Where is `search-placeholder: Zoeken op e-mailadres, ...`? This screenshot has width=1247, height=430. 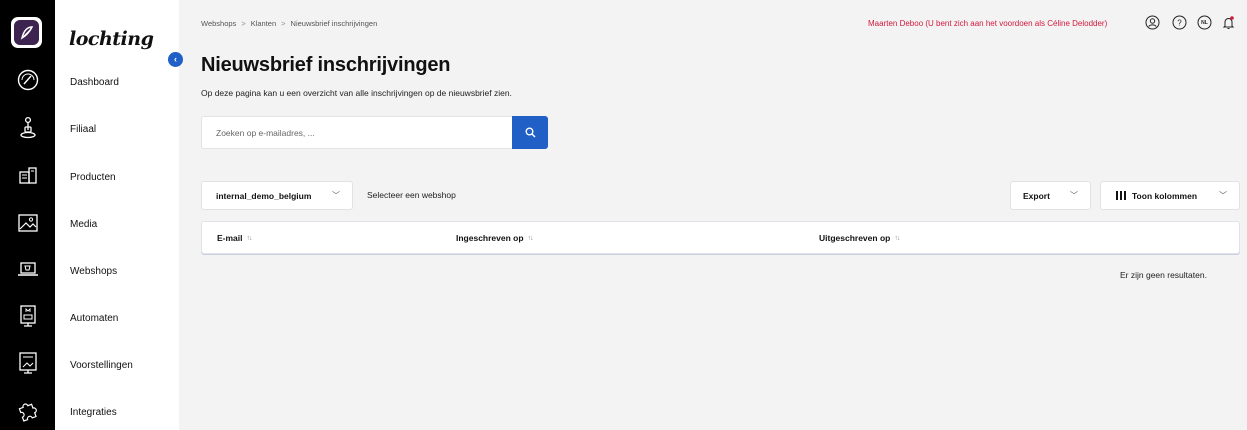 search-placeholder: Zoeken op e-mailadres, ... is located at coordinates (265, 132).